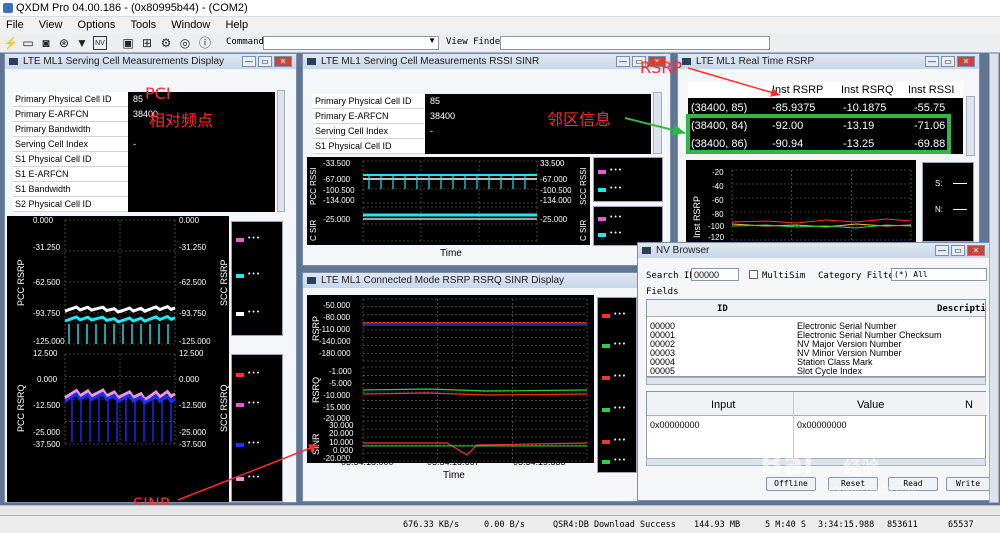  Describe the element at coordinates (822, 425) in the screenshot. I see `nv-value-cell: 0x00000000` at that location.